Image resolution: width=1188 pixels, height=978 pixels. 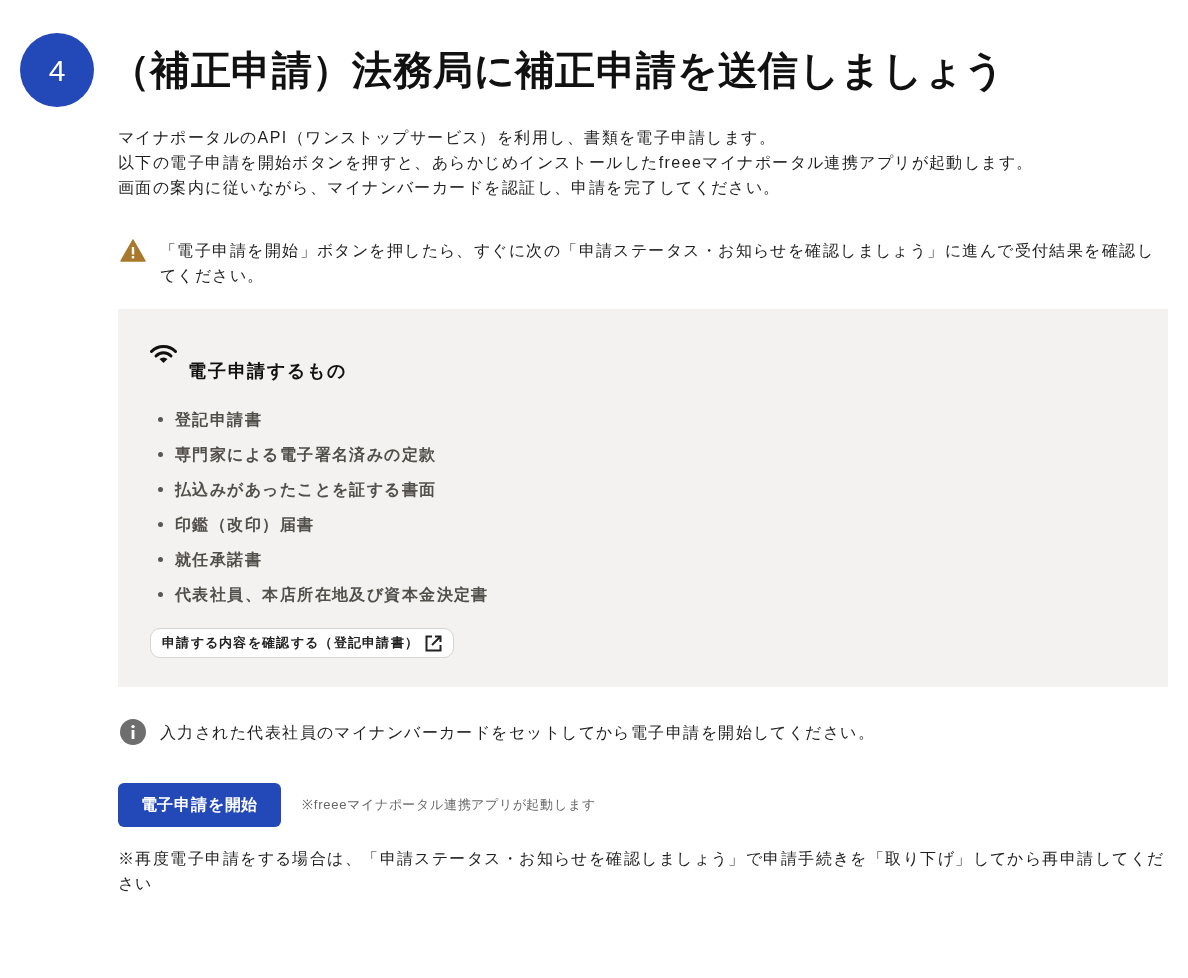 What do you see at coordinates (576, 163) in the screenshot?
I see `intro-text: 以下の電子申請を開始ボタンを押すと、あらかじめインストールしたfreeeマイナポータル連携アプリが起動します。` at bounding box center [576, 163].